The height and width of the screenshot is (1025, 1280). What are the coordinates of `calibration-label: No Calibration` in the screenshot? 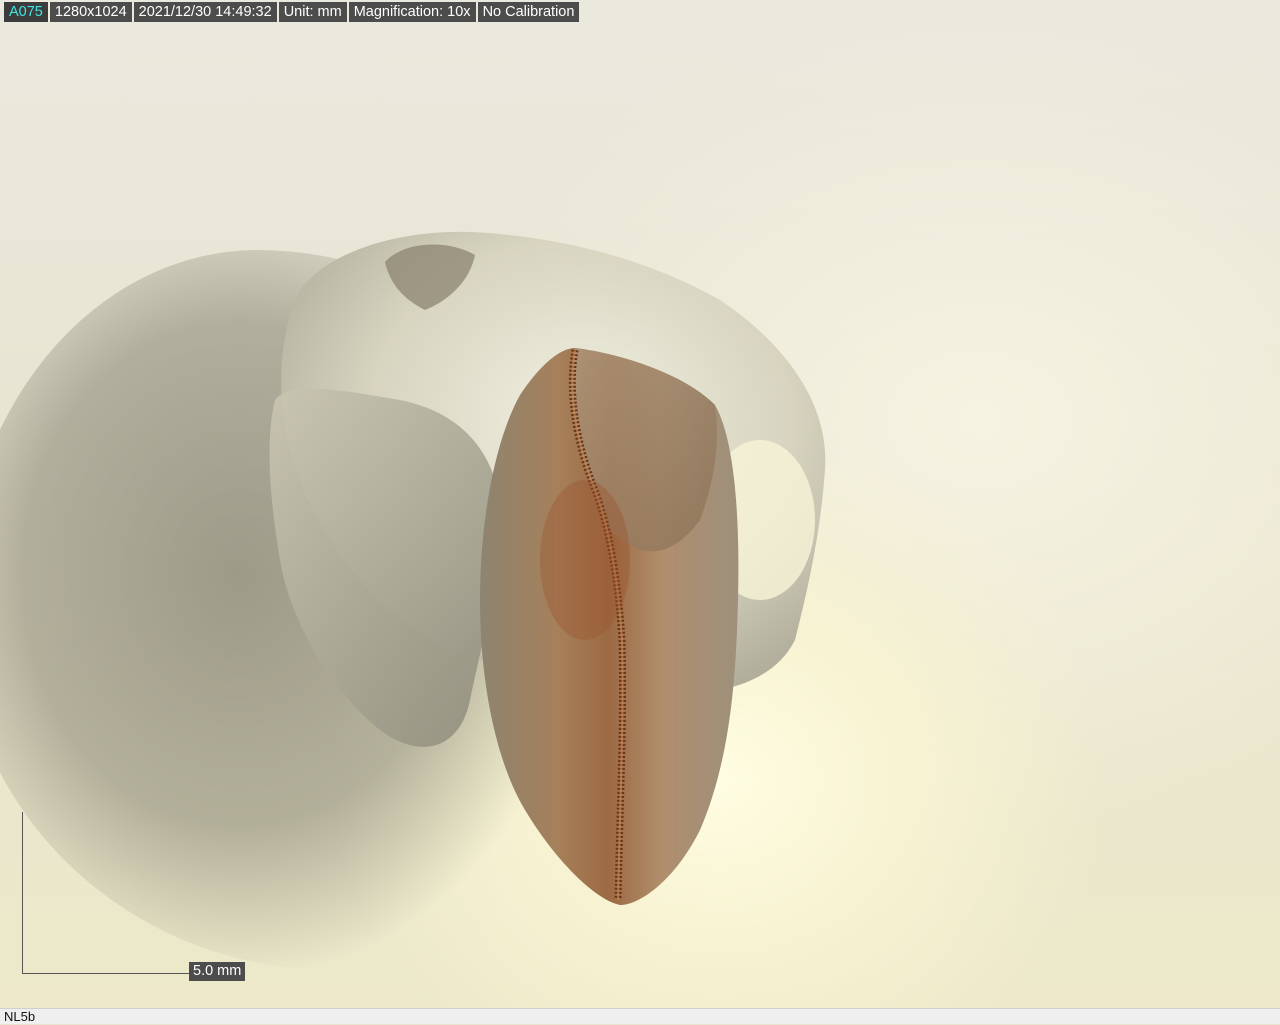 It's located at (528, 12).